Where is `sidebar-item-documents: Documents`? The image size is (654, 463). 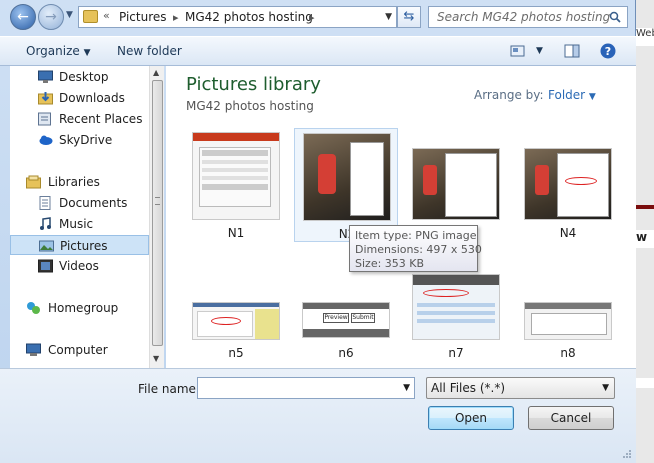
sidebar-item-documents: Documents is located at coordinates (79, 203).